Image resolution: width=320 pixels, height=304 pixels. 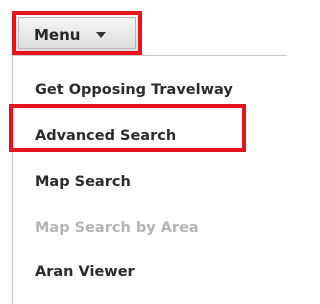 I want to click on menu-item-get-opposing-travelway: Get Opposing Travelway, so click(x=134, y=90).